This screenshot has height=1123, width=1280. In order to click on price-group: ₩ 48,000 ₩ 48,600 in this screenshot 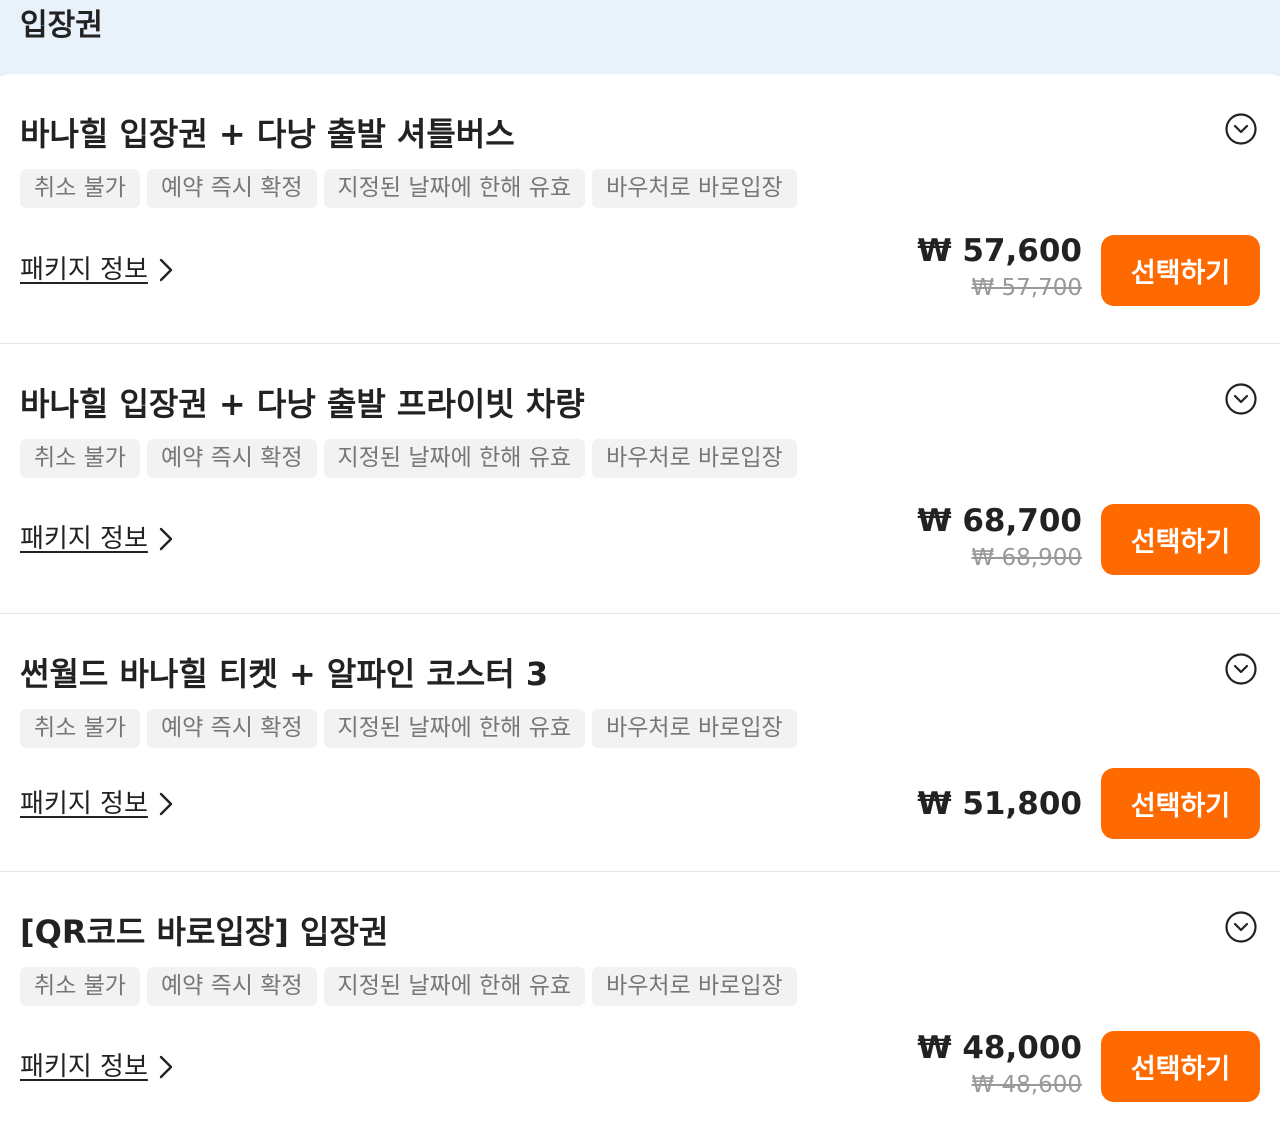, I will do `click(999, 1064)`.